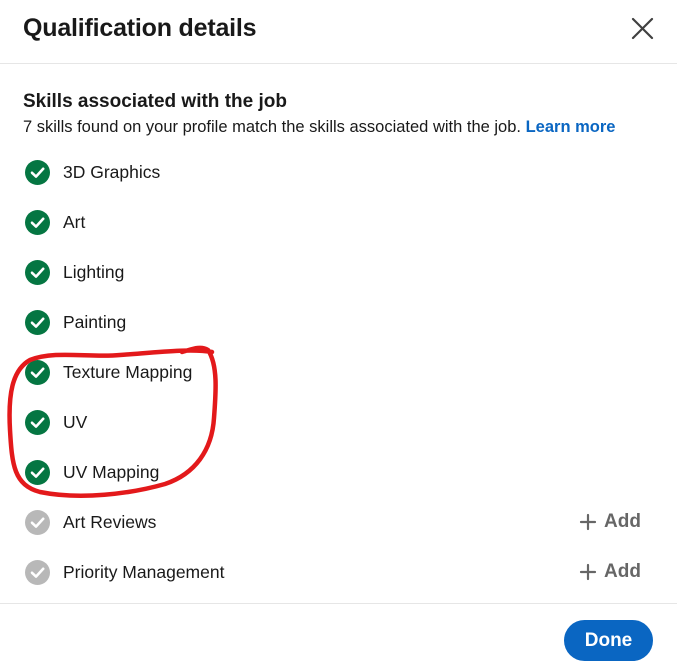 The height and width of the screenshot is (670, 677). I want to click on dialog-header: Qualification details, so click(338, 32).